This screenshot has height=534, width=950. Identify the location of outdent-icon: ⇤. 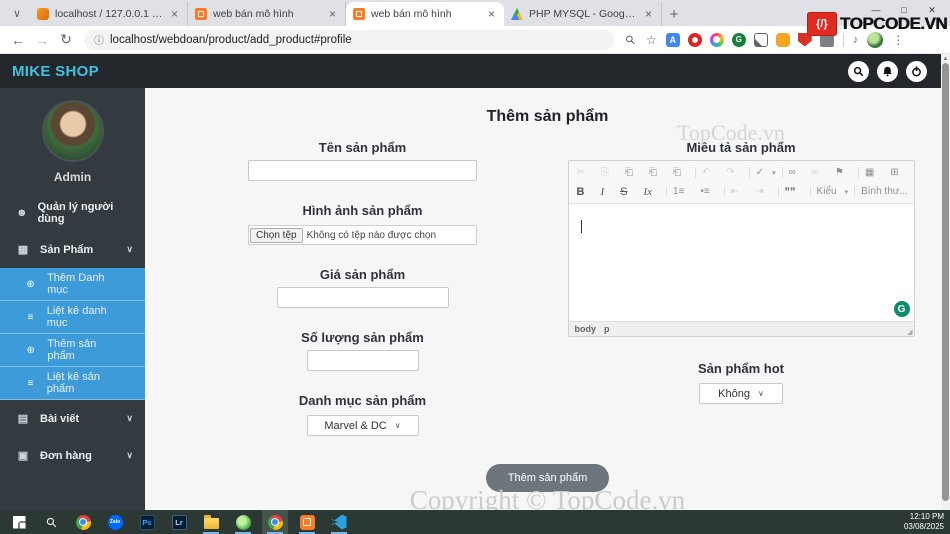
(737, 191).